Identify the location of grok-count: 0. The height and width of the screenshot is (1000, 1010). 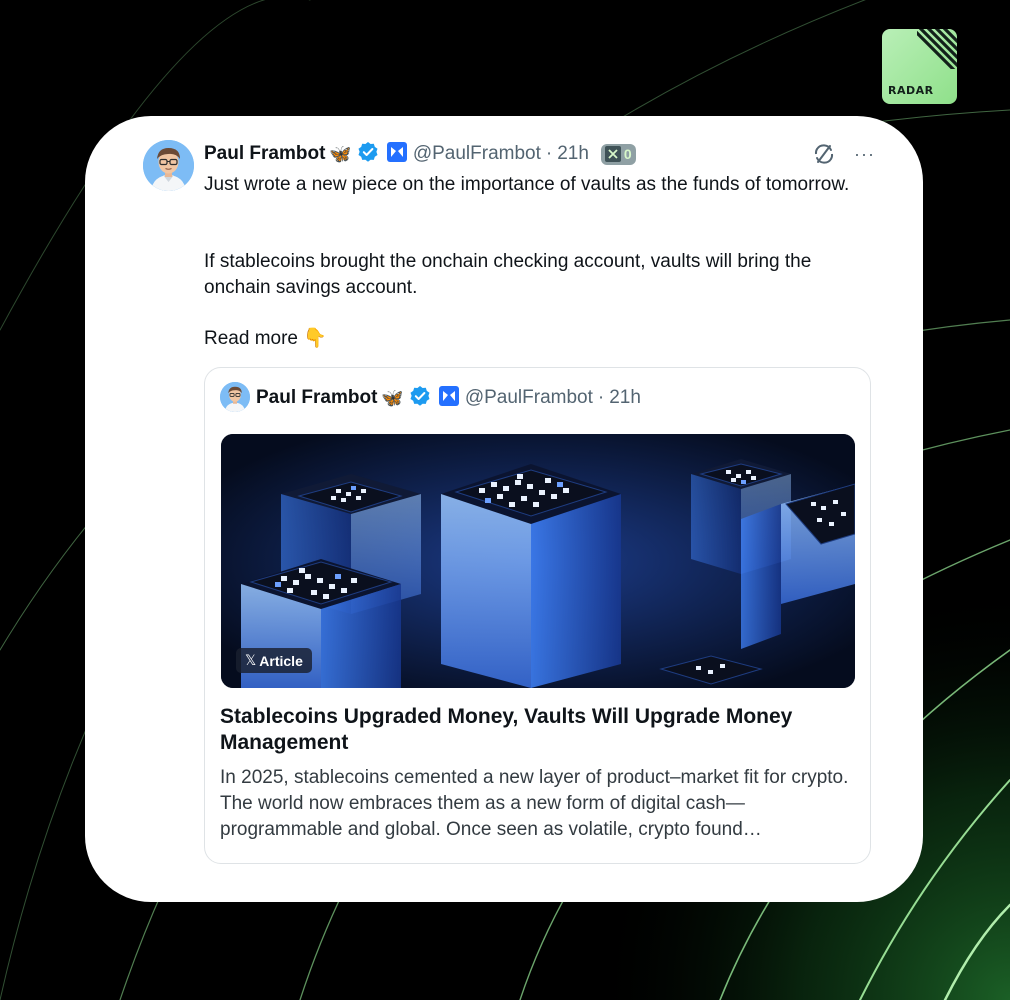
(627, 154).